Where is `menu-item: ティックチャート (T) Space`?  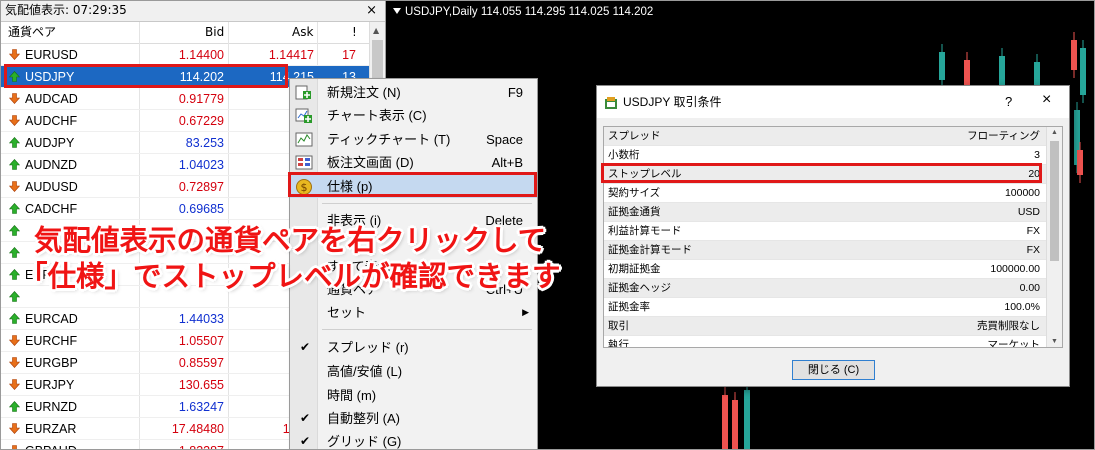
menu-item: ティックチャート (T) Space is located at coordinates (413, 139).